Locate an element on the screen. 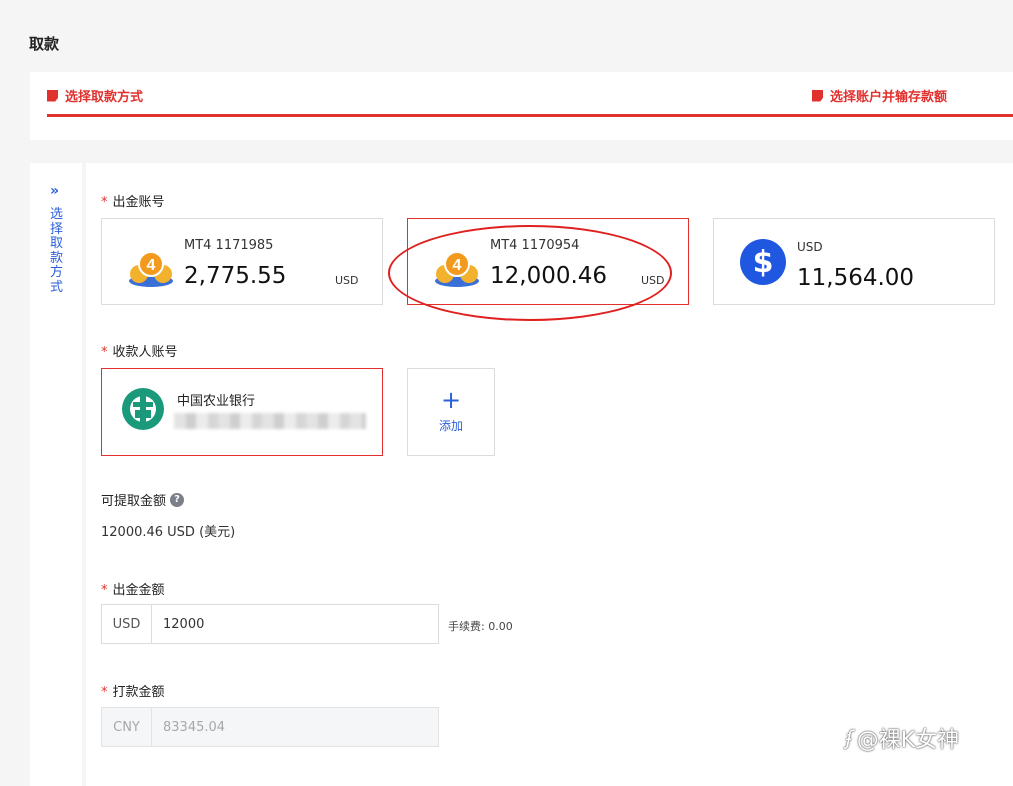 Image resolution: width=1013 pixels, height=786 pixels. watermark: ʄ @裸K女神 is located at coordinates (903, 739).